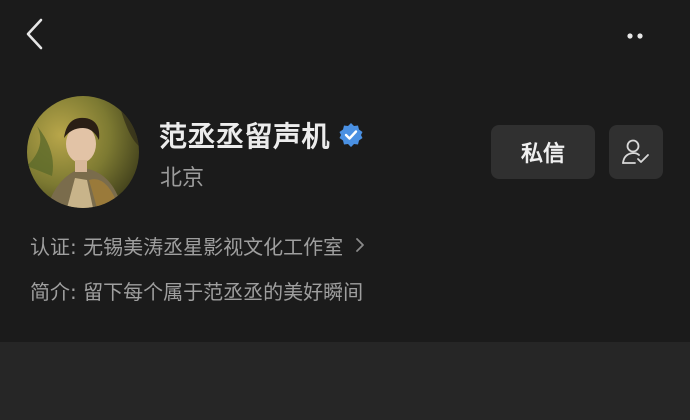 The image size is (690, 420). I want to click on chevron-left-icon, so click(34, 34).